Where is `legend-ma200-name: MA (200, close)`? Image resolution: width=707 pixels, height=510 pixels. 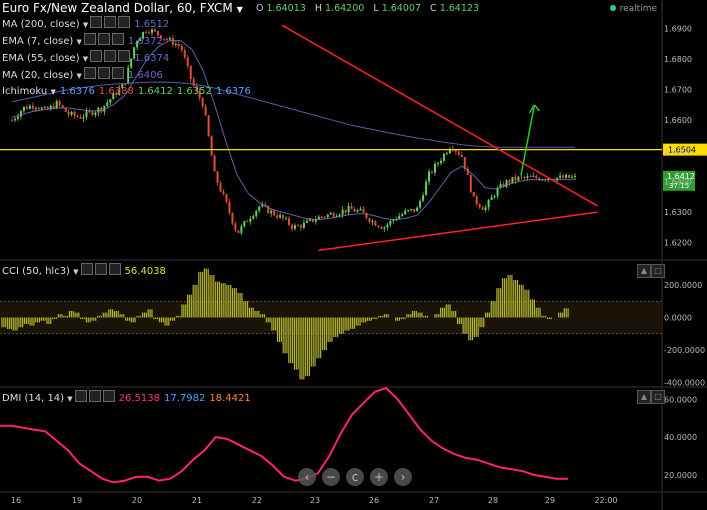
legend-ma200-name: MA (200, close) is located at coordinates (41, 24).